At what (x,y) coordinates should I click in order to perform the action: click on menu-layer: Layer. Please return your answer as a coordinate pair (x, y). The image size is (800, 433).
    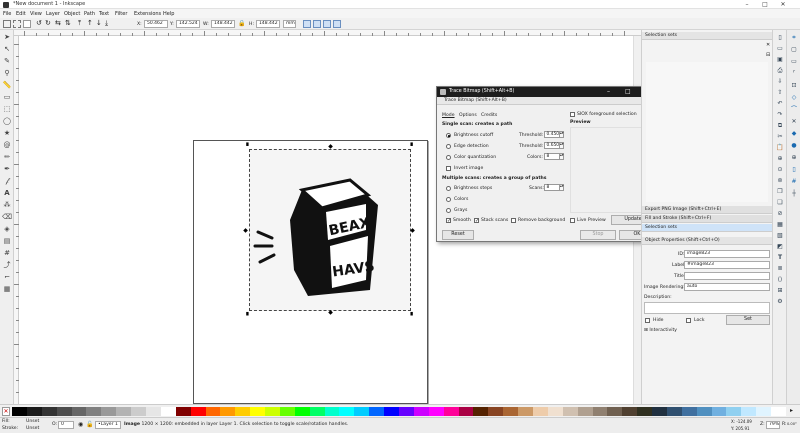
    Looking at the image, I should click on (53, 14).